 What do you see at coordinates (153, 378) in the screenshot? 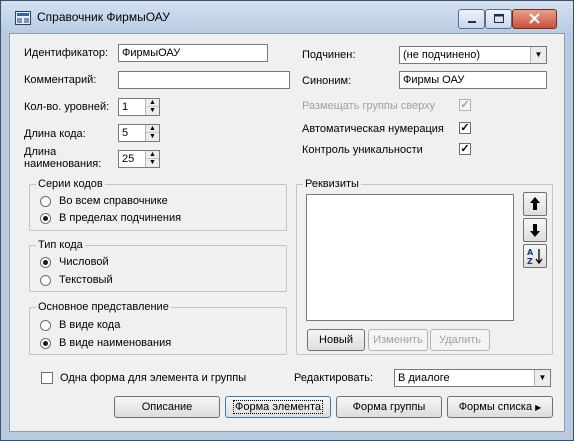
I see `one-form-label: Одна форма для элемента и группы` at bounding box center [153, 378].